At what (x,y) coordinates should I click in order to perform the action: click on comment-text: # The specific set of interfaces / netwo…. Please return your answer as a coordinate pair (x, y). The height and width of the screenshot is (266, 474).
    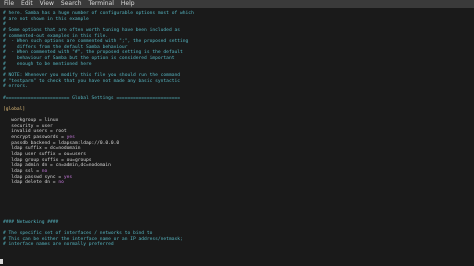
    Looking at the image, I should click on (78, 233).